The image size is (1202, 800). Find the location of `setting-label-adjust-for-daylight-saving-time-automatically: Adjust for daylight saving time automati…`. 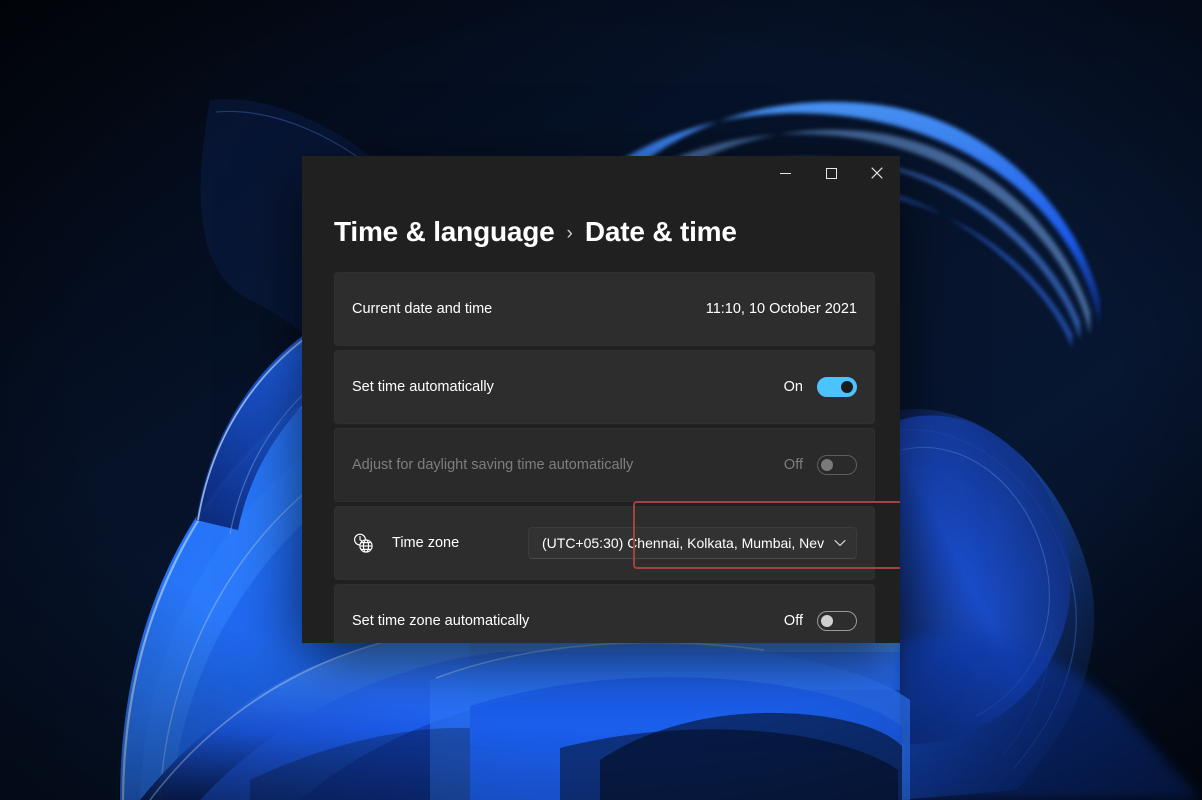

setting-label-adjust-for-daylight-saving-time-automatically: Adjust for daylight saving time automati… is located at coordinates (493, 465).